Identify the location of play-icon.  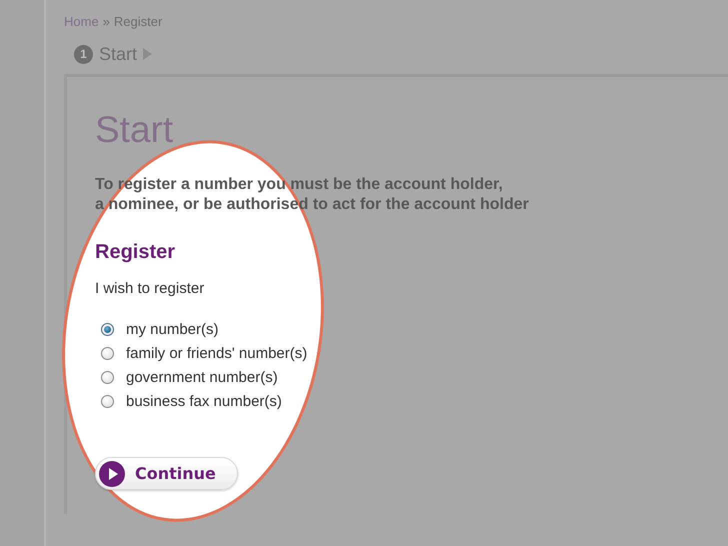
(112, 473).